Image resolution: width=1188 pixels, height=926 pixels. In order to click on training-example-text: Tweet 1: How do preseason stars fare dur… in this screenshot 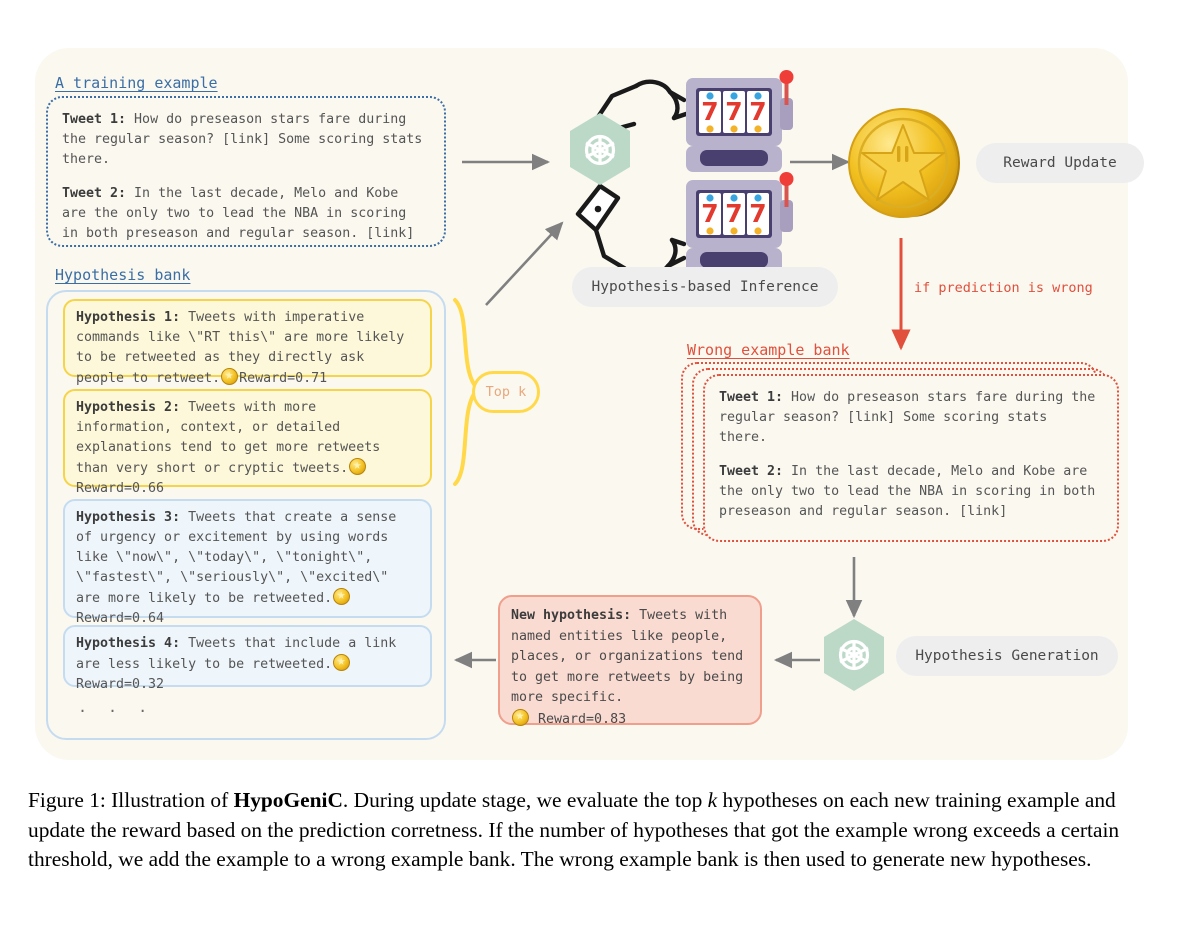, I will do `click(246, 176)`.